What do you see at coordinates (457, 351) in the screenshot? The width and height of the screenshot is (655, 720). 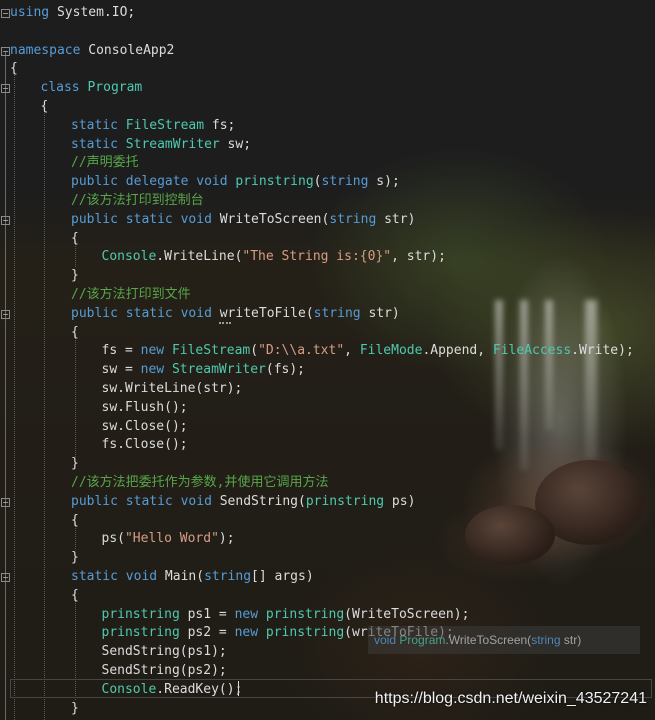 I see `code-token: .Append,` at bounding box center [457, 351].